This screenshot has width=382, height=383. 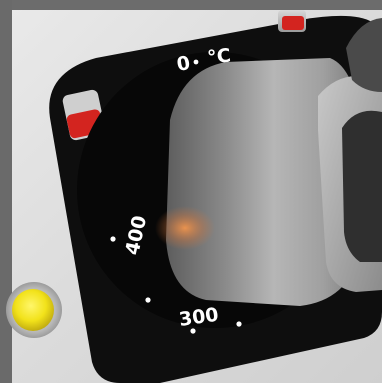 What do you see at coordinates (185, 228) in the screenshot?
I see `knob-reflection` at bounding box center [185, 228].